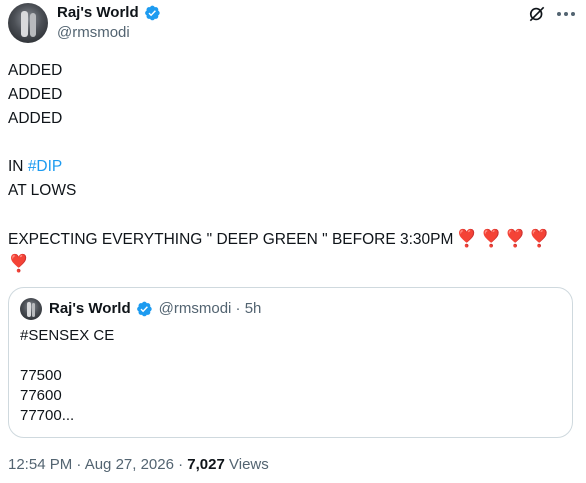 This screenshot has height=483, width=586. What do you see at coordinates (93, 33) in the screenshot?
I see `author-handle: @rmsmodi` at bounding box center [93, 33].